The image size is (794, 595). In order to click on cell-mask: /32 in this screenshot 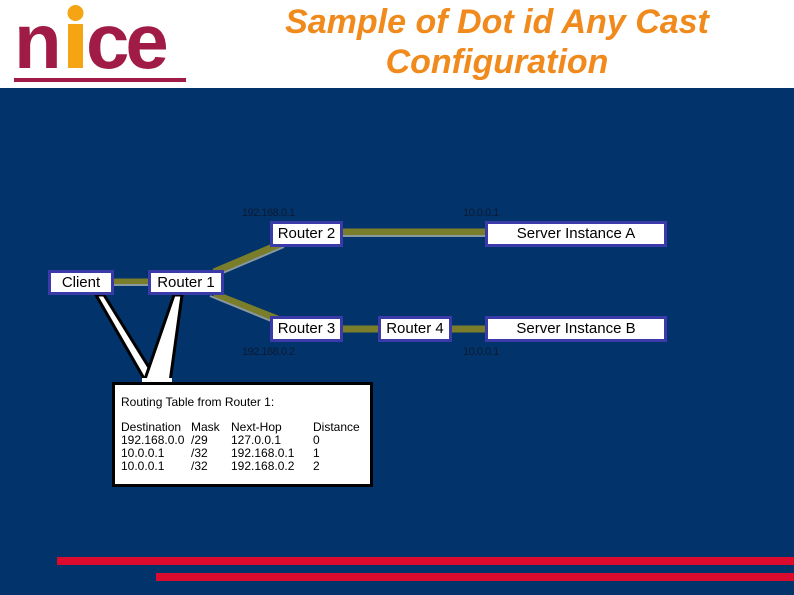, I will do `click(199, 466)`.